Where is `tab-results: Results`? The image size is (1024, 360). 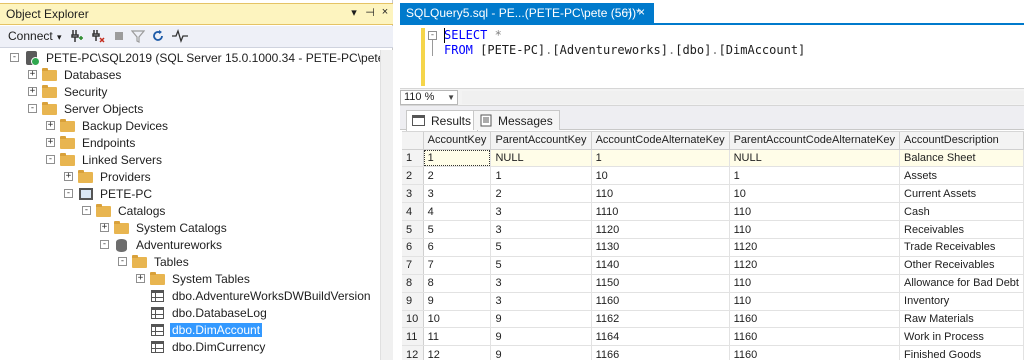 tab-results: Results is located at coordinates (442, 120).